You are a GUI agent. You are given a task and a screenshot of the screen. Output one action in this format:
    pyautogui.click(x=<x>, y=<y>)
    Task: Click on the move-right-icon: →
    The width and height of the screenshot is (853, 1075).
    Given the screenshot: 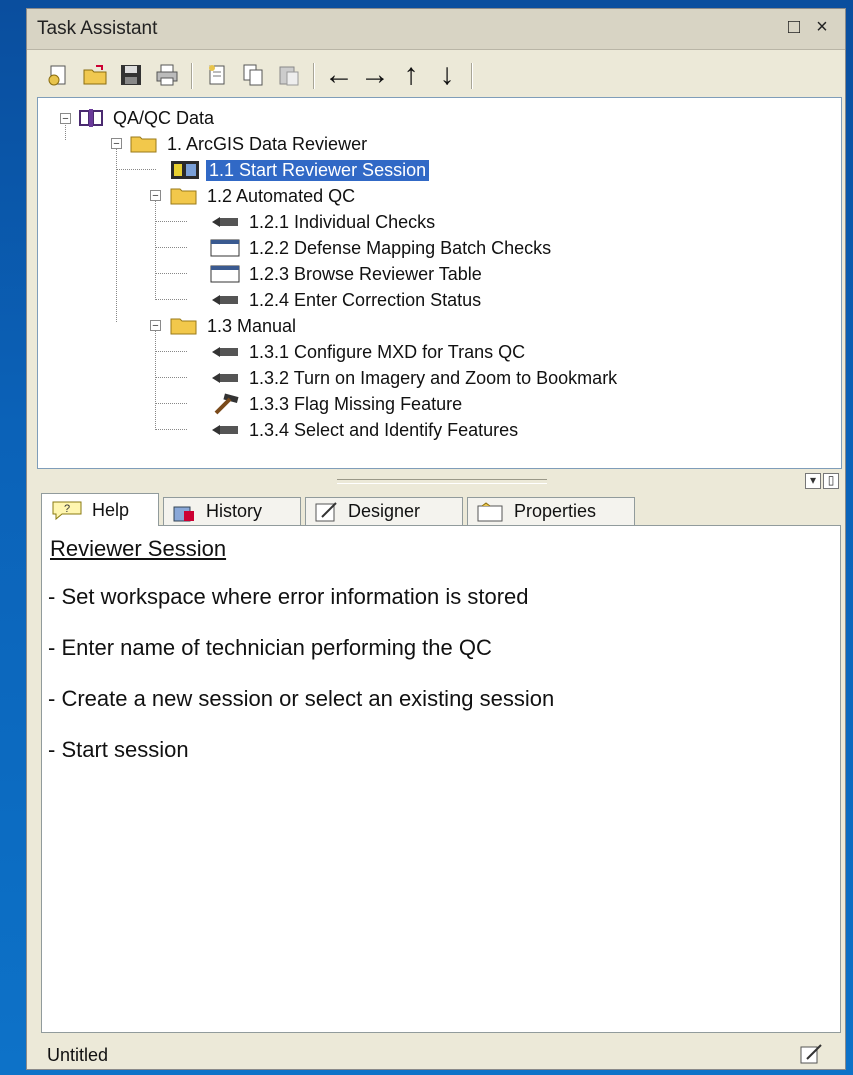 What is the action you would take?
    pyautogui.click(x=375, y=75)
    